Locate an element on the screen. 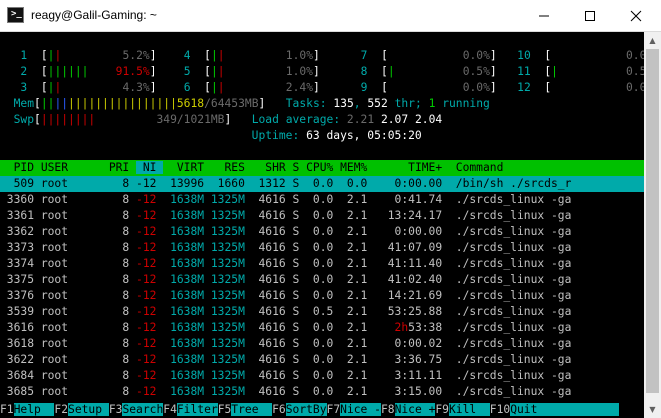 This screenshot has height=418, width=661. function-key-f10: F10 is located at coordinates (500, 409).